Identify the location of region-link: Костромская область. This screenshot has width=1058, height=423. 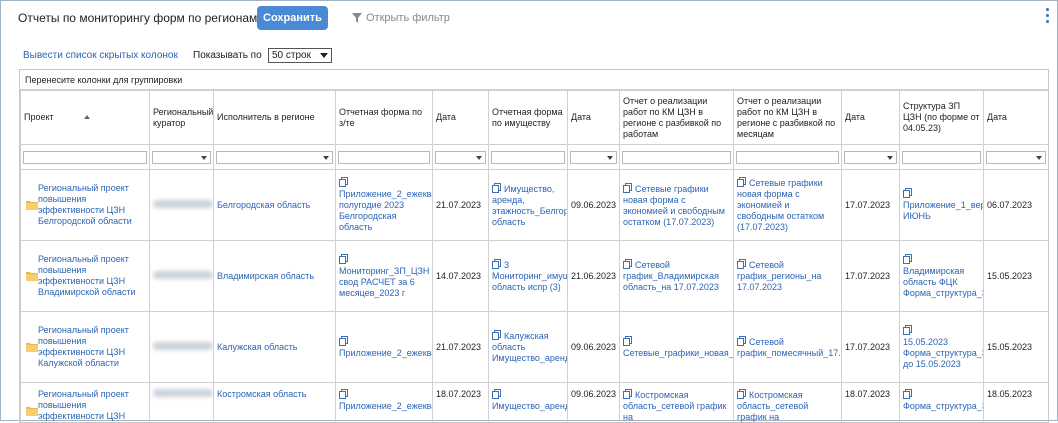
(261, 394).